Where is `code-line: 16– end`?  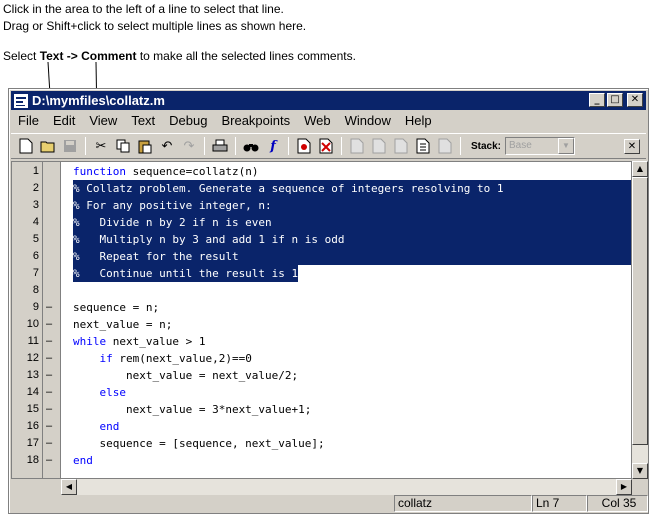 code-line: 16– end is located at coordinates (321, 426).